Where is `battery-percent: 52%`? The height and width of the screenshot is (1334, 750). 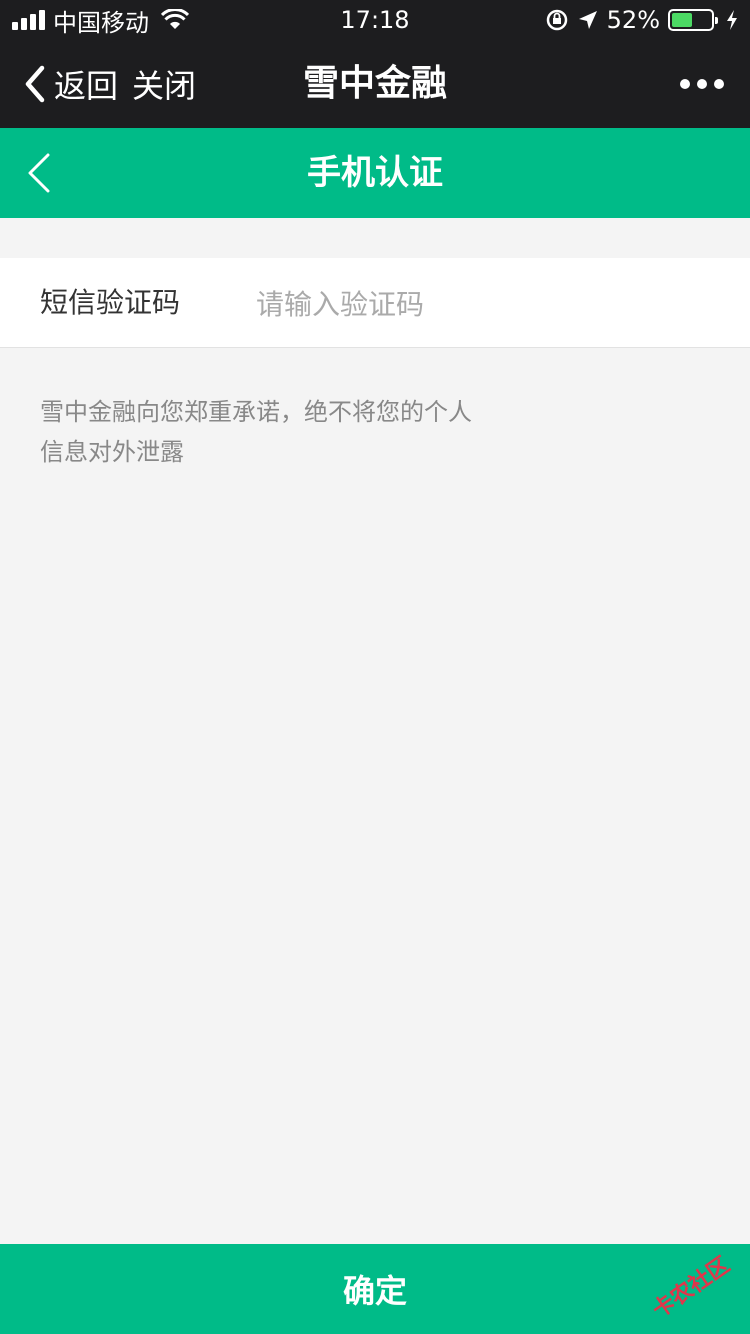 battery-percent: 52% is located at coordinates (633, 20).